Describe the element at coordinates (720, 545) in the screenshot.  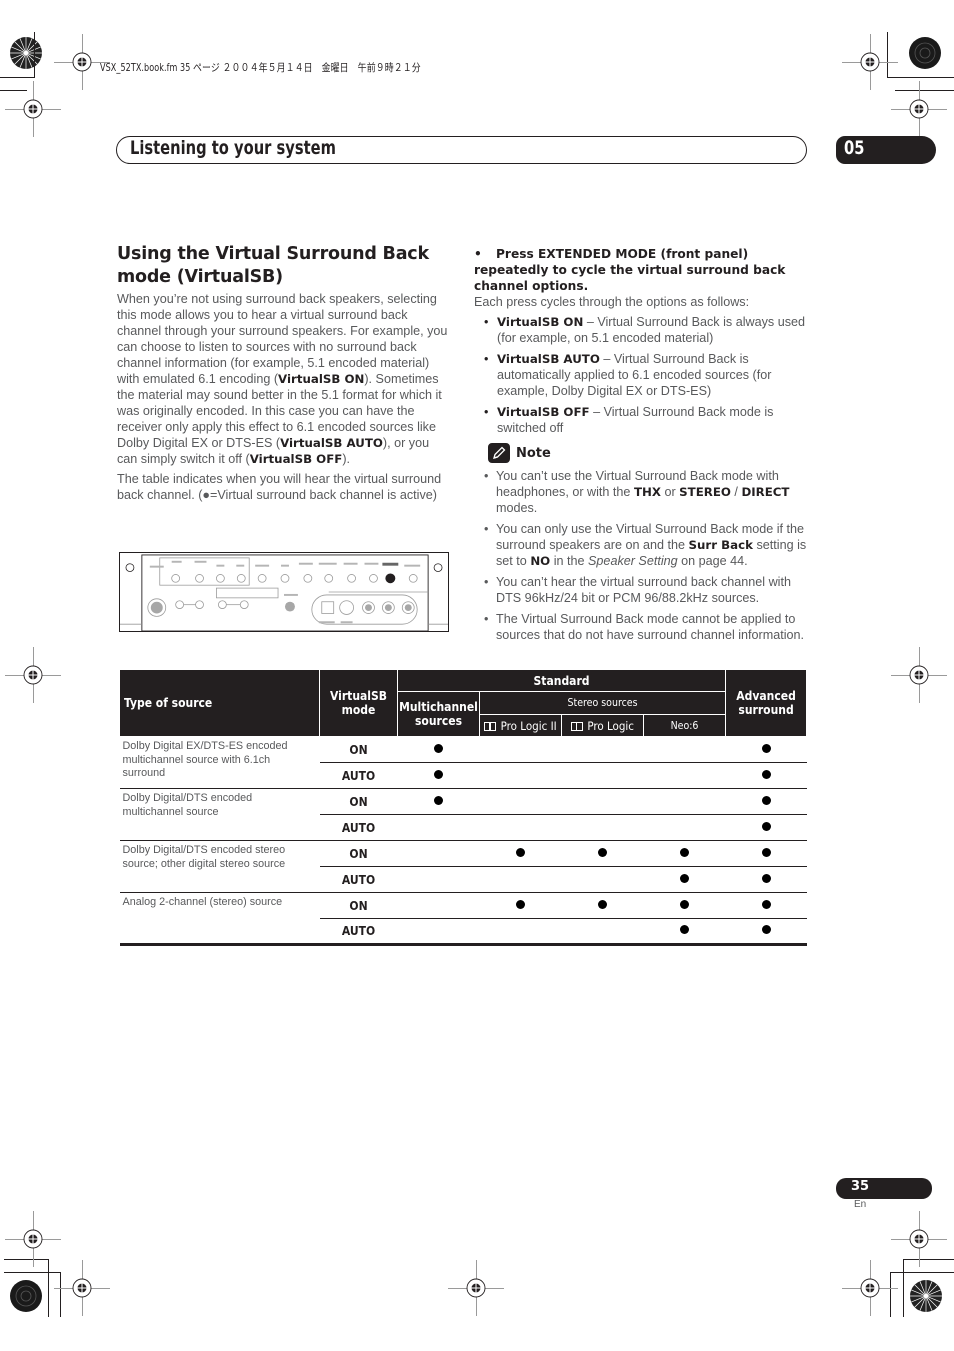
I see `bold-term: Surr Back` at that location.